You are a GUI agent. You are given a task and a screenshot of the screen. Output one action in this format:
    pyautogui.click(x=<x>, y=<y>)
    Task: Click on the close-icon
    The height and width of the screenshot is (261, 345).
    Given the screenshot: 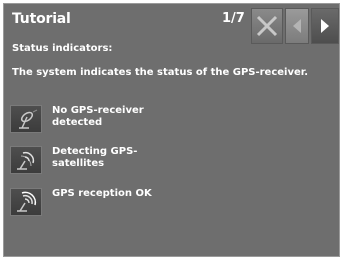 What is the action you would take?
    pyautogui.click(x=267, y=26)
    